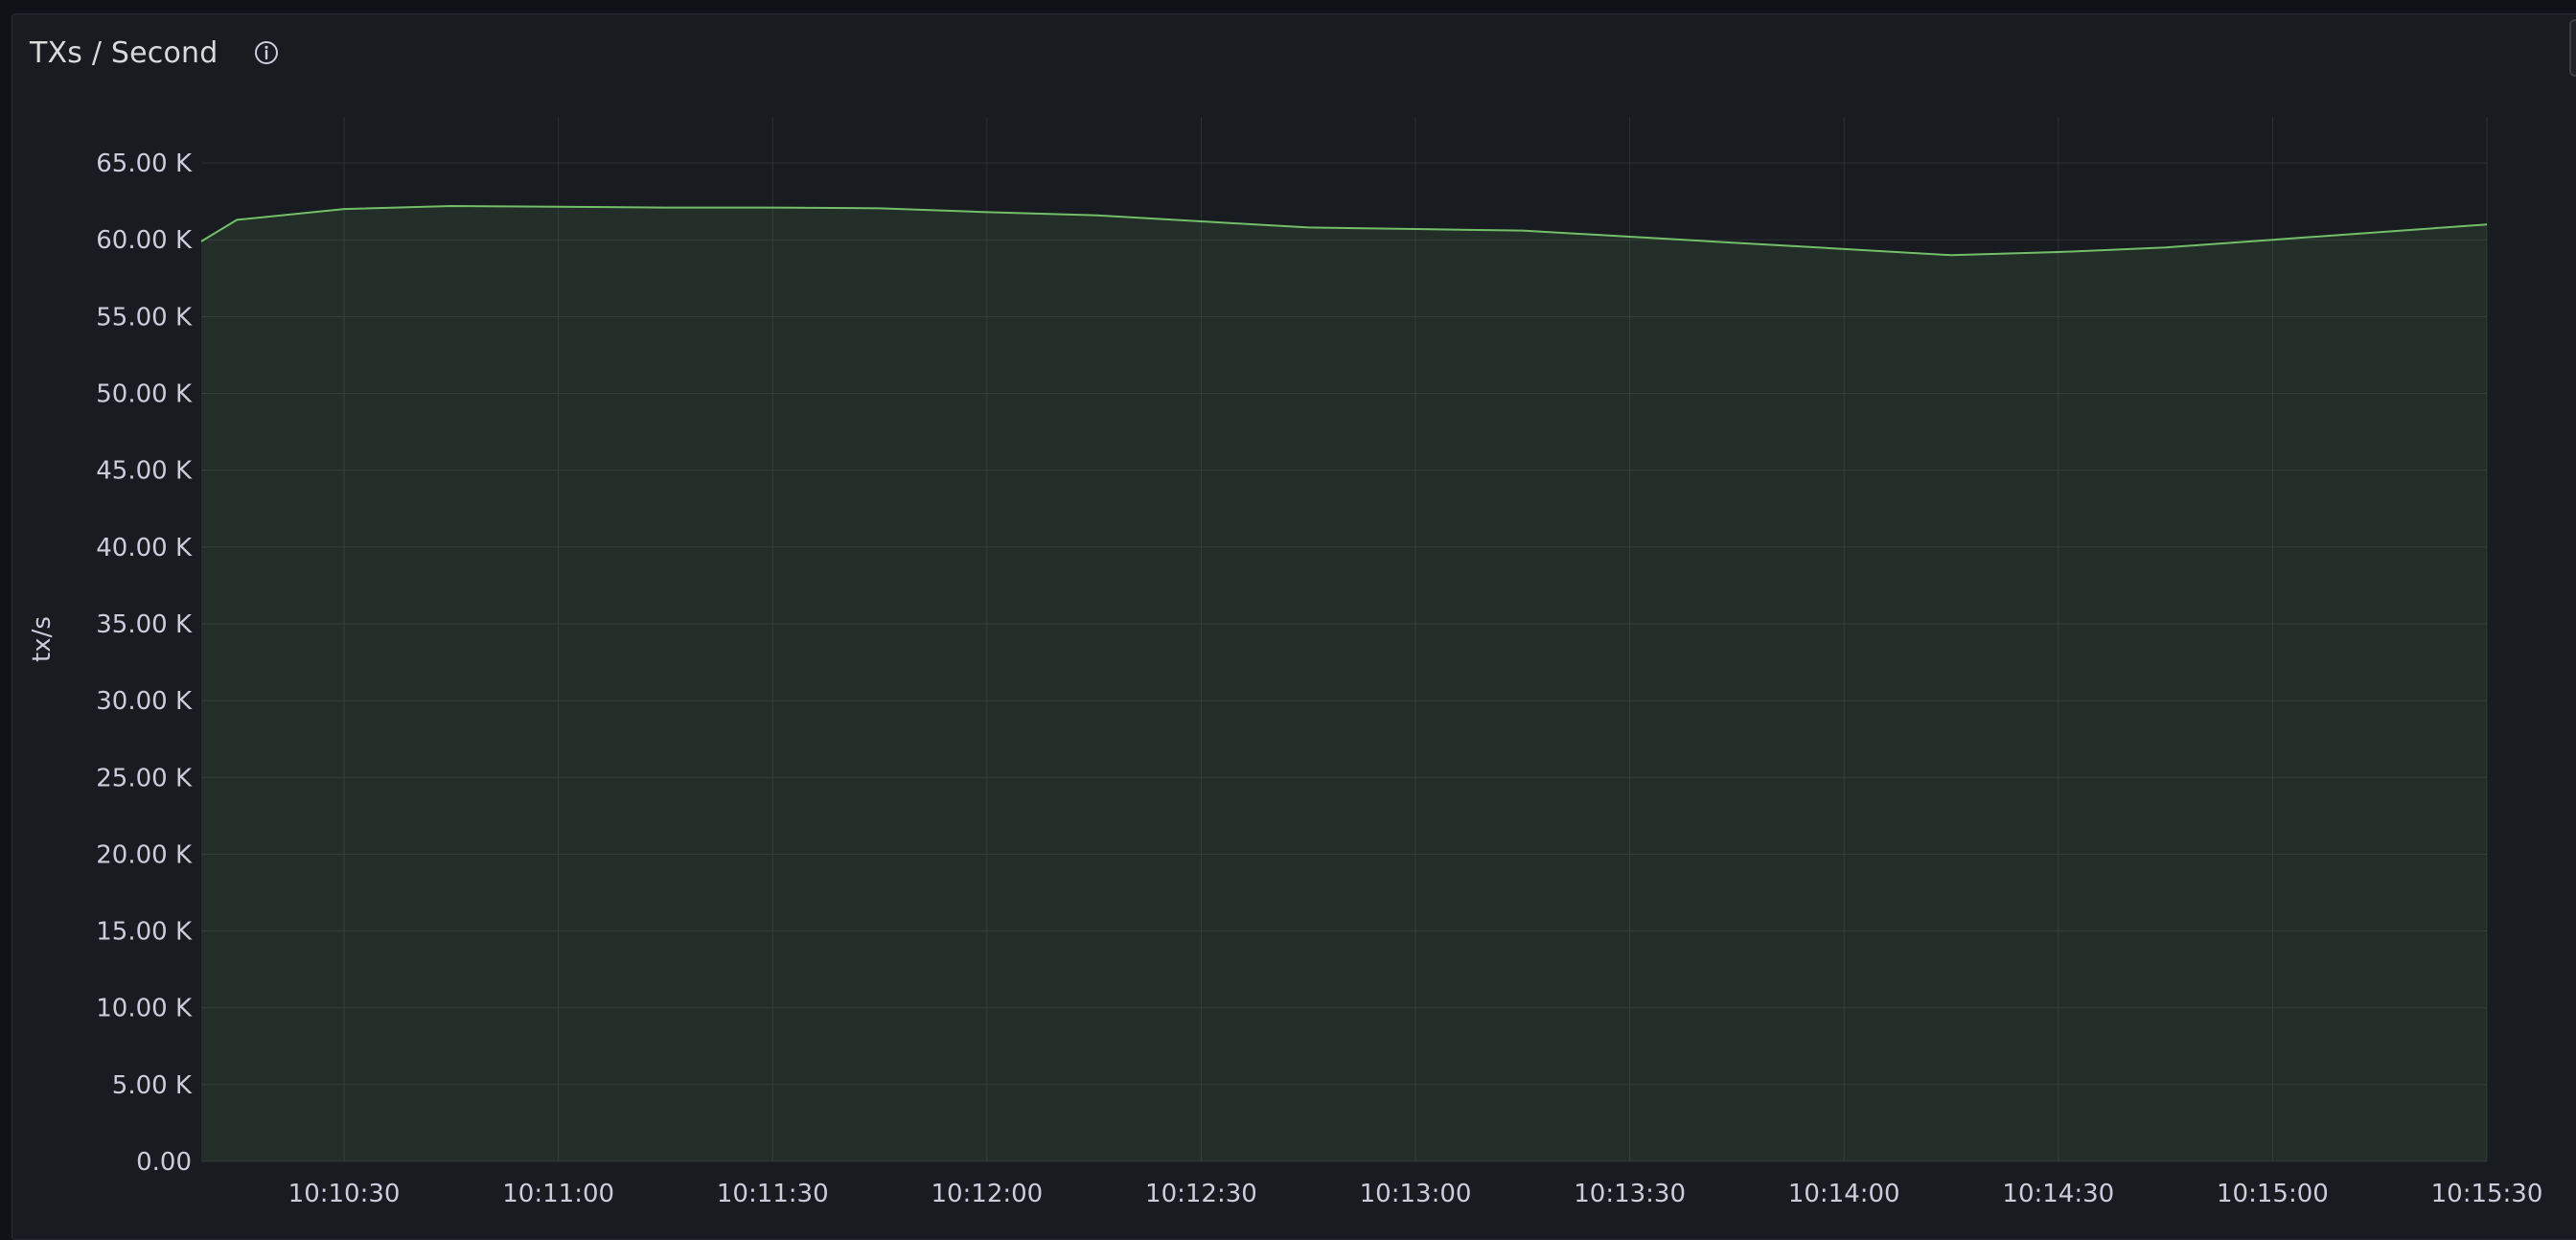 This screenshot has height=1240, width=2576. I want to click on y-axis-label: tx/s, so click(42, 639).